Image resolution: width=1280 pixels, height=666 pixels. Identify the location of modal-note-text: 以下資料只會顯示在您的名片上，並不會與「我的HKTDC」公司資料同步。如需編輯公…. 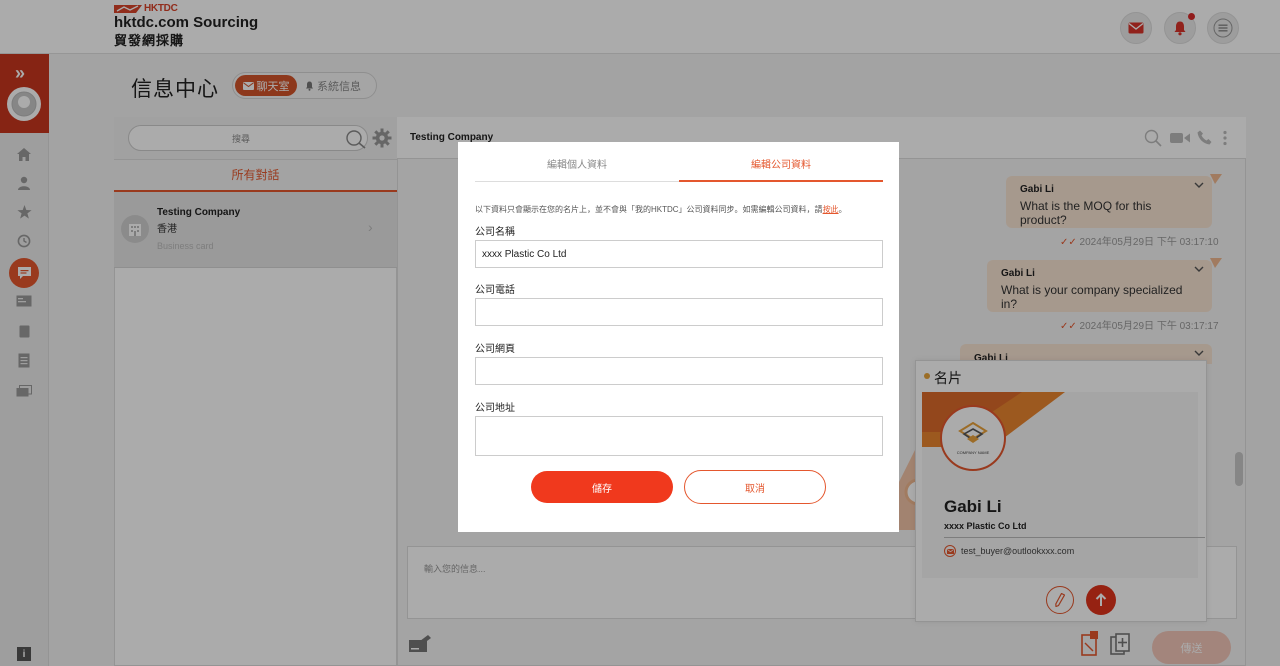
(649, 209).